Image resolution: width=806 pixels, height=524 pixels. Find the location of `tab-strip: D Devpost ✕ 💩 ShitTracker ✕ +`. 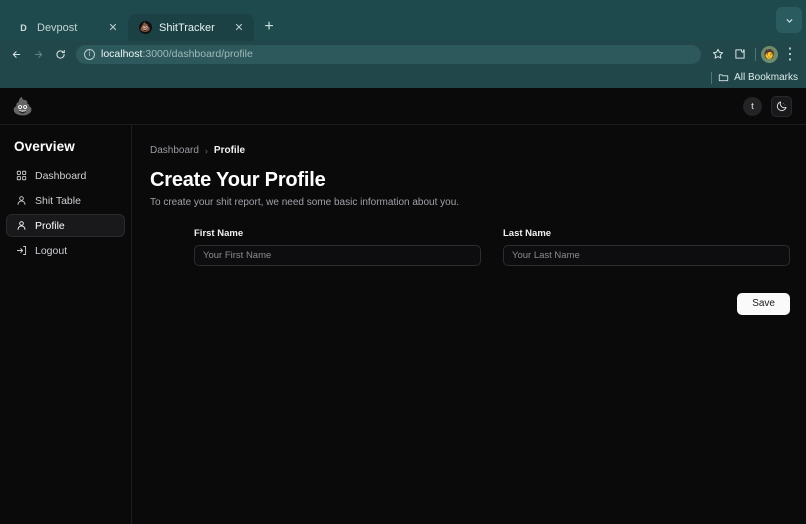

tab-strip: D Devpost ✕ 💩 ShitTracker ✕ + is located at coordinates (403, 20).